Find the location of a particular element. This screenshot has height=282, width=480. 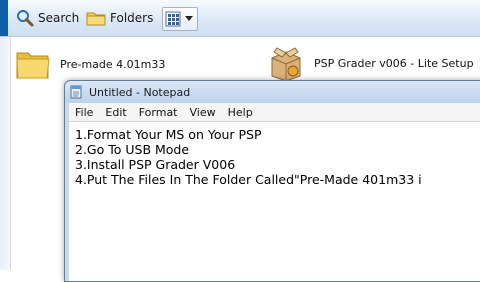

search-icon is located at coordinates (25, 18).